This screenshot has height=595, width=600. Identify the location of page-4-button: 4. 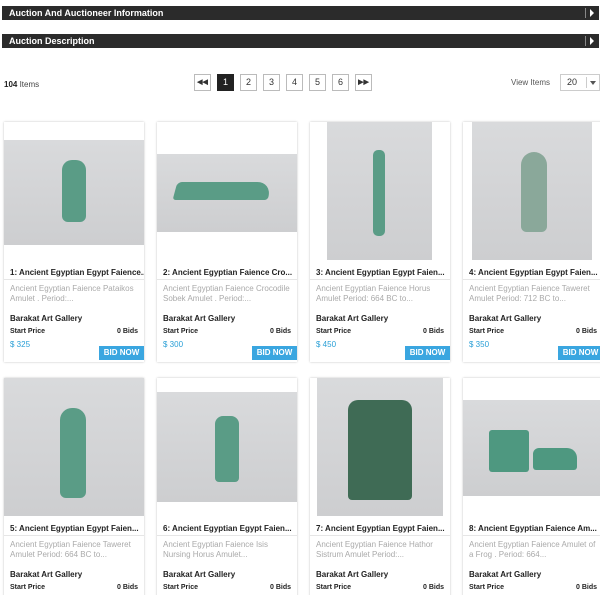
(294, 82).